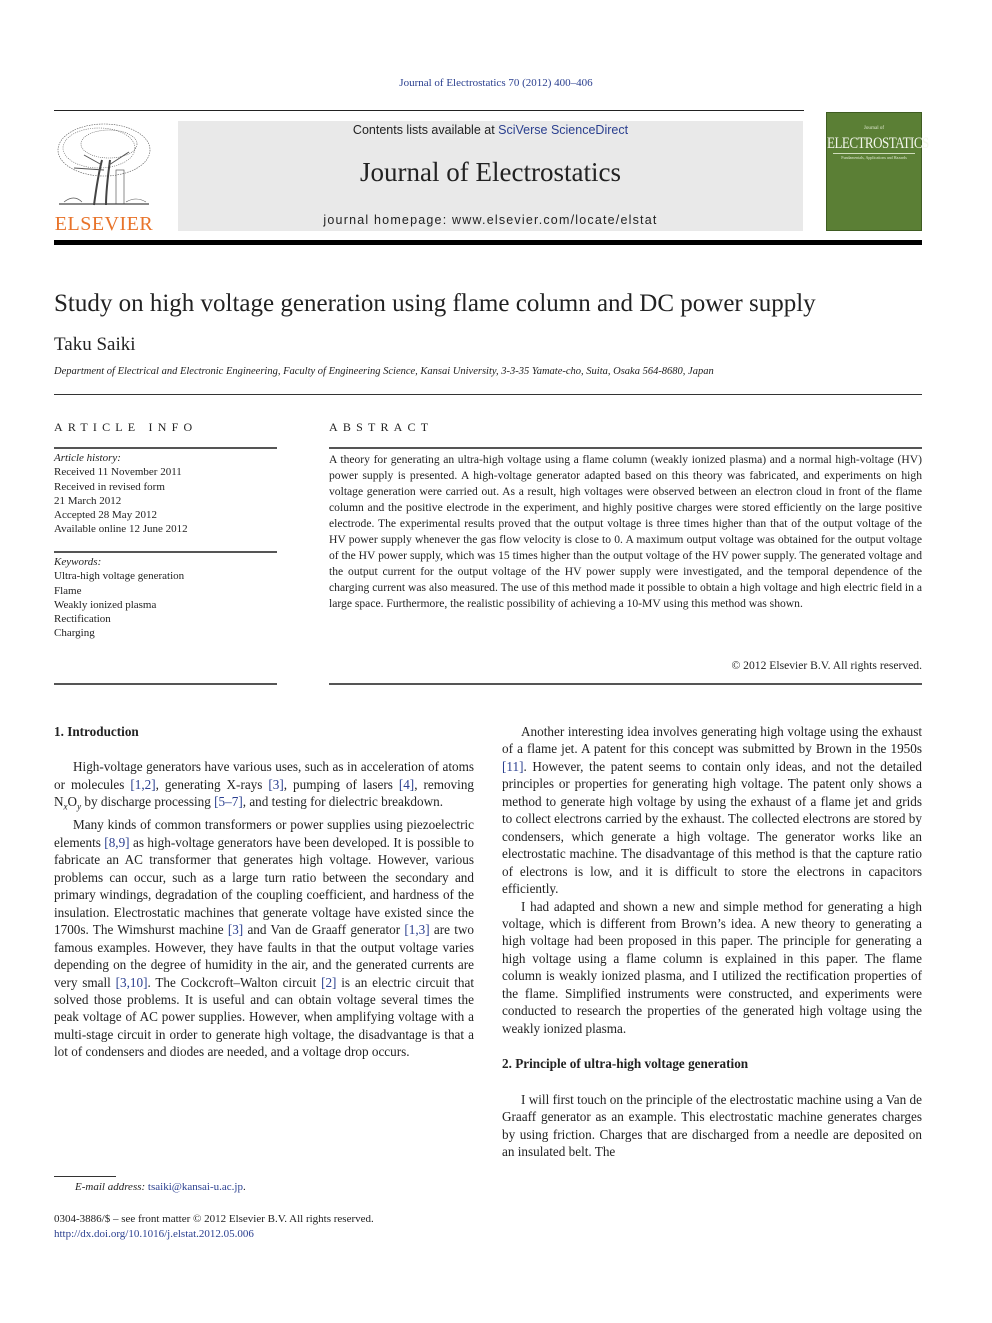 This screenshot has height=1323, width=992. What do you see at coordinates (109, 486) in the screenshot?
I see `history-item: Received in revised form` at bounding box center [109, 486].